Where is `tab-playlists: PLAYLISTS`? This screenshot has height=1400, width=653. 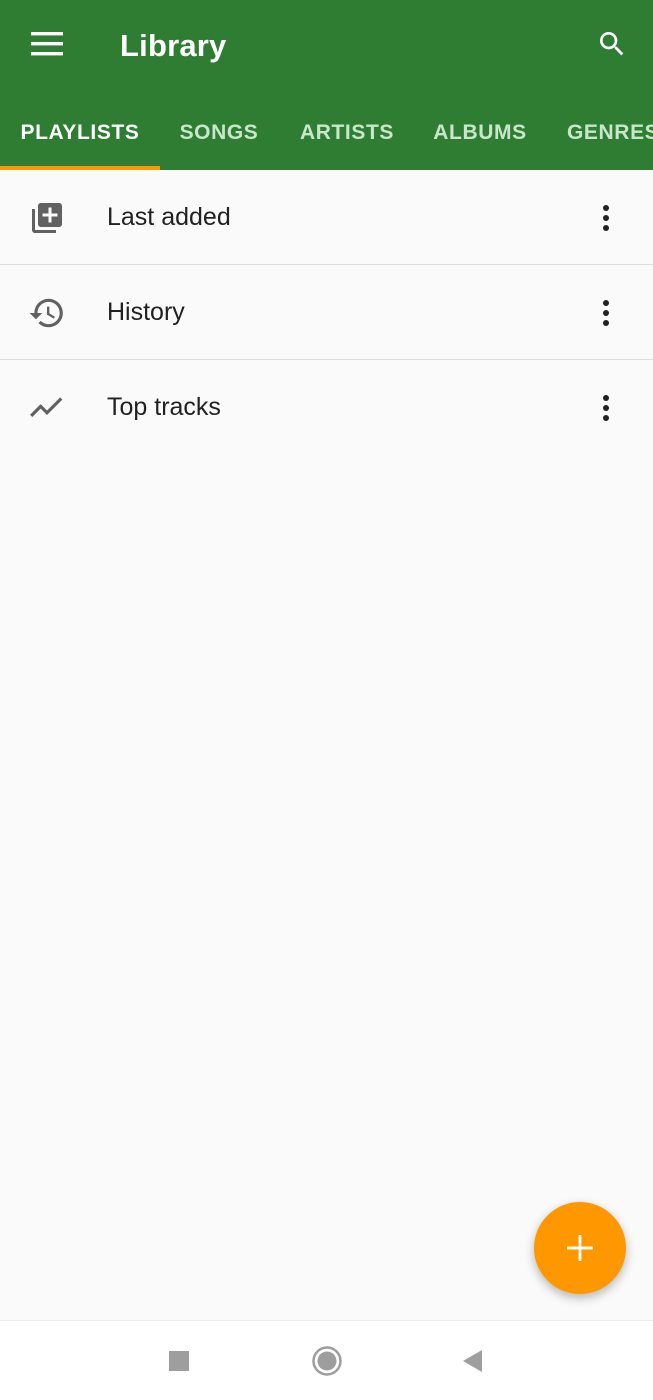
tab-playlists: PLAYLISTS is located at coordinates (80, 133).